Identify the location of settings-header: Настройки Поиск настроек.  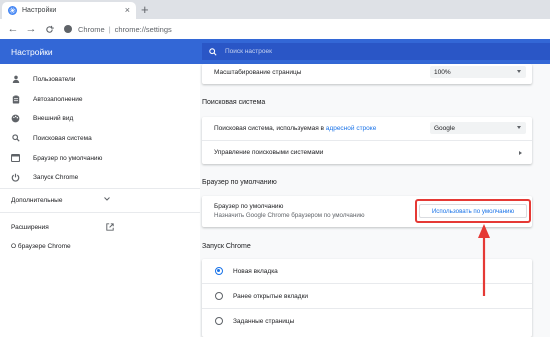
(275, 51).